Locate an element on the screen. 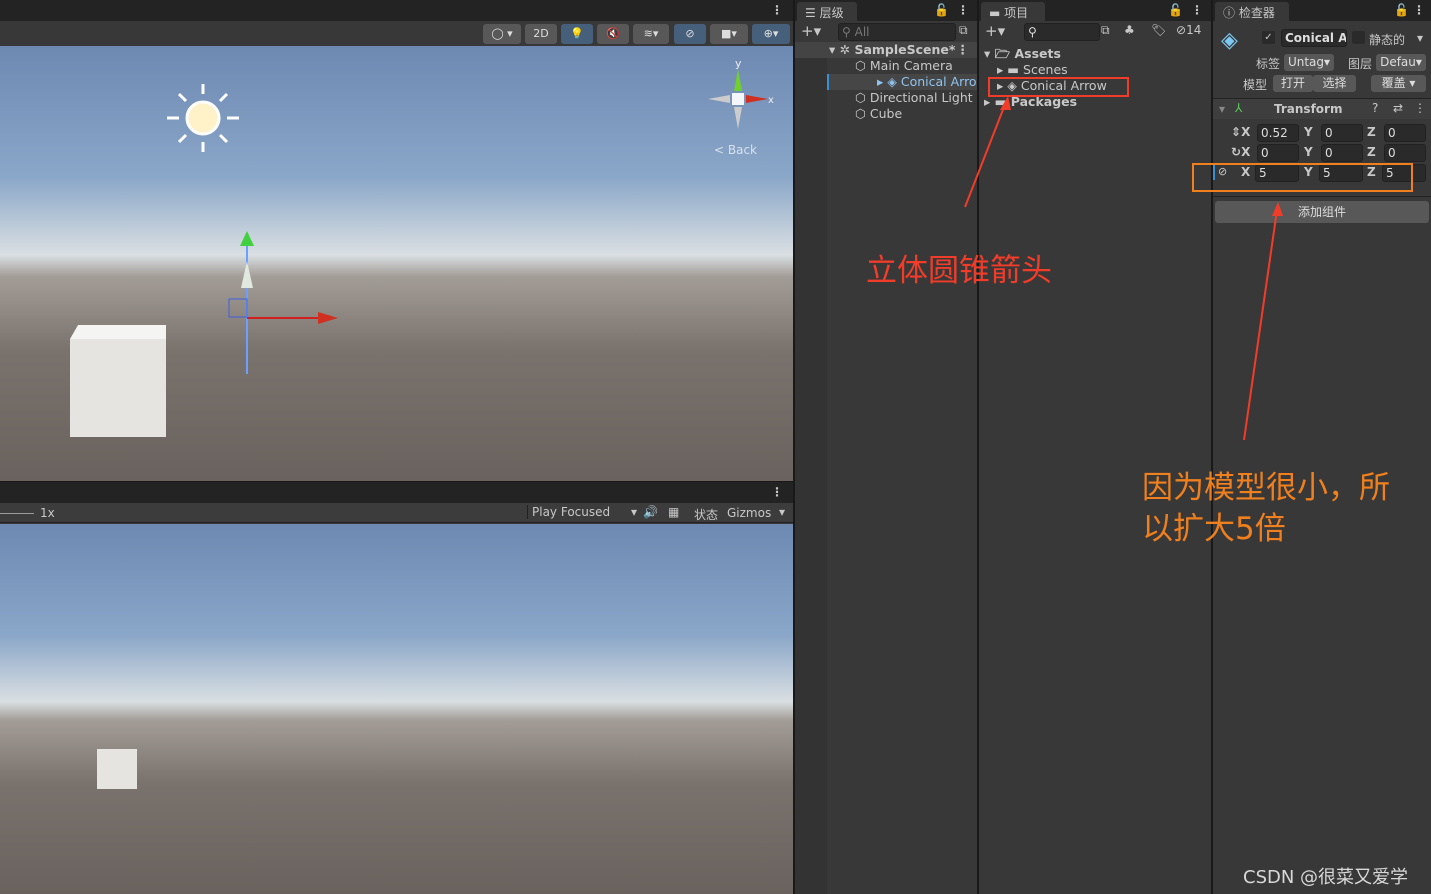 This screenshot has width=1431, height=894. annotation-scale-note-1: 因为模型很小，所 is located at coordinates (1266, 488).